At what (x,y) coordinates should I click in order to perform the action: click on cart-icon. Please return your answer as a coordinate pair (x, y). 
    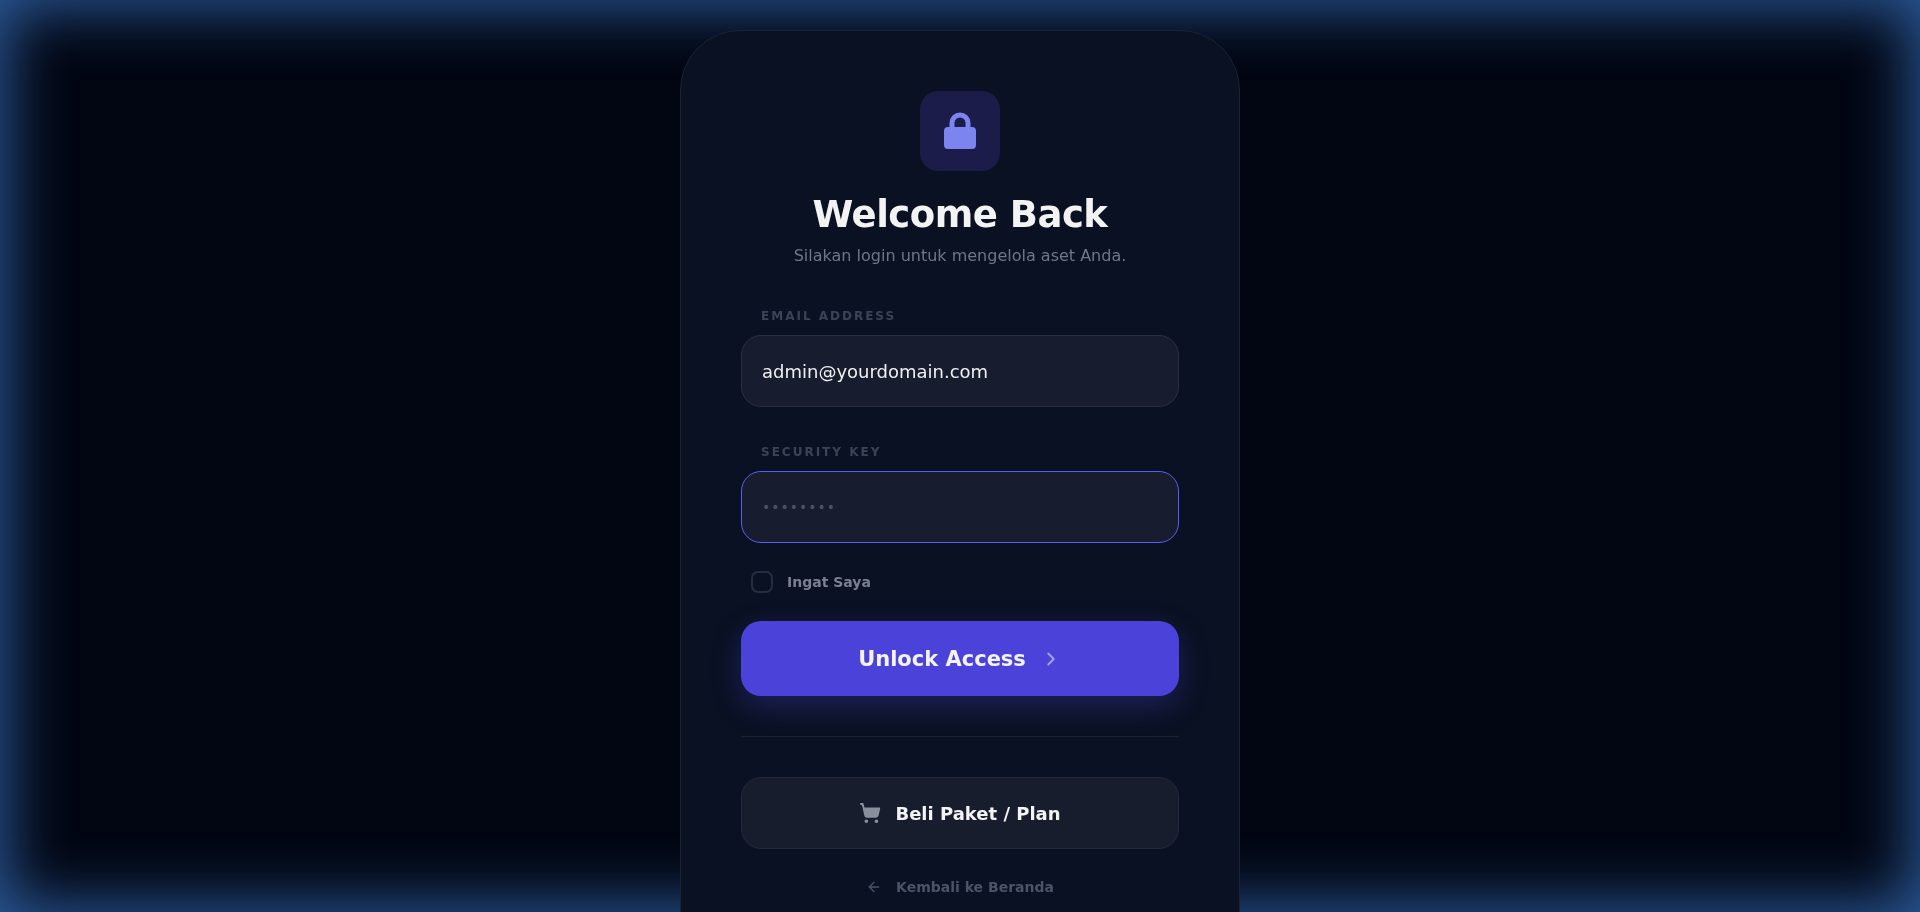
    Looking at the image, I should click on (870, 813).